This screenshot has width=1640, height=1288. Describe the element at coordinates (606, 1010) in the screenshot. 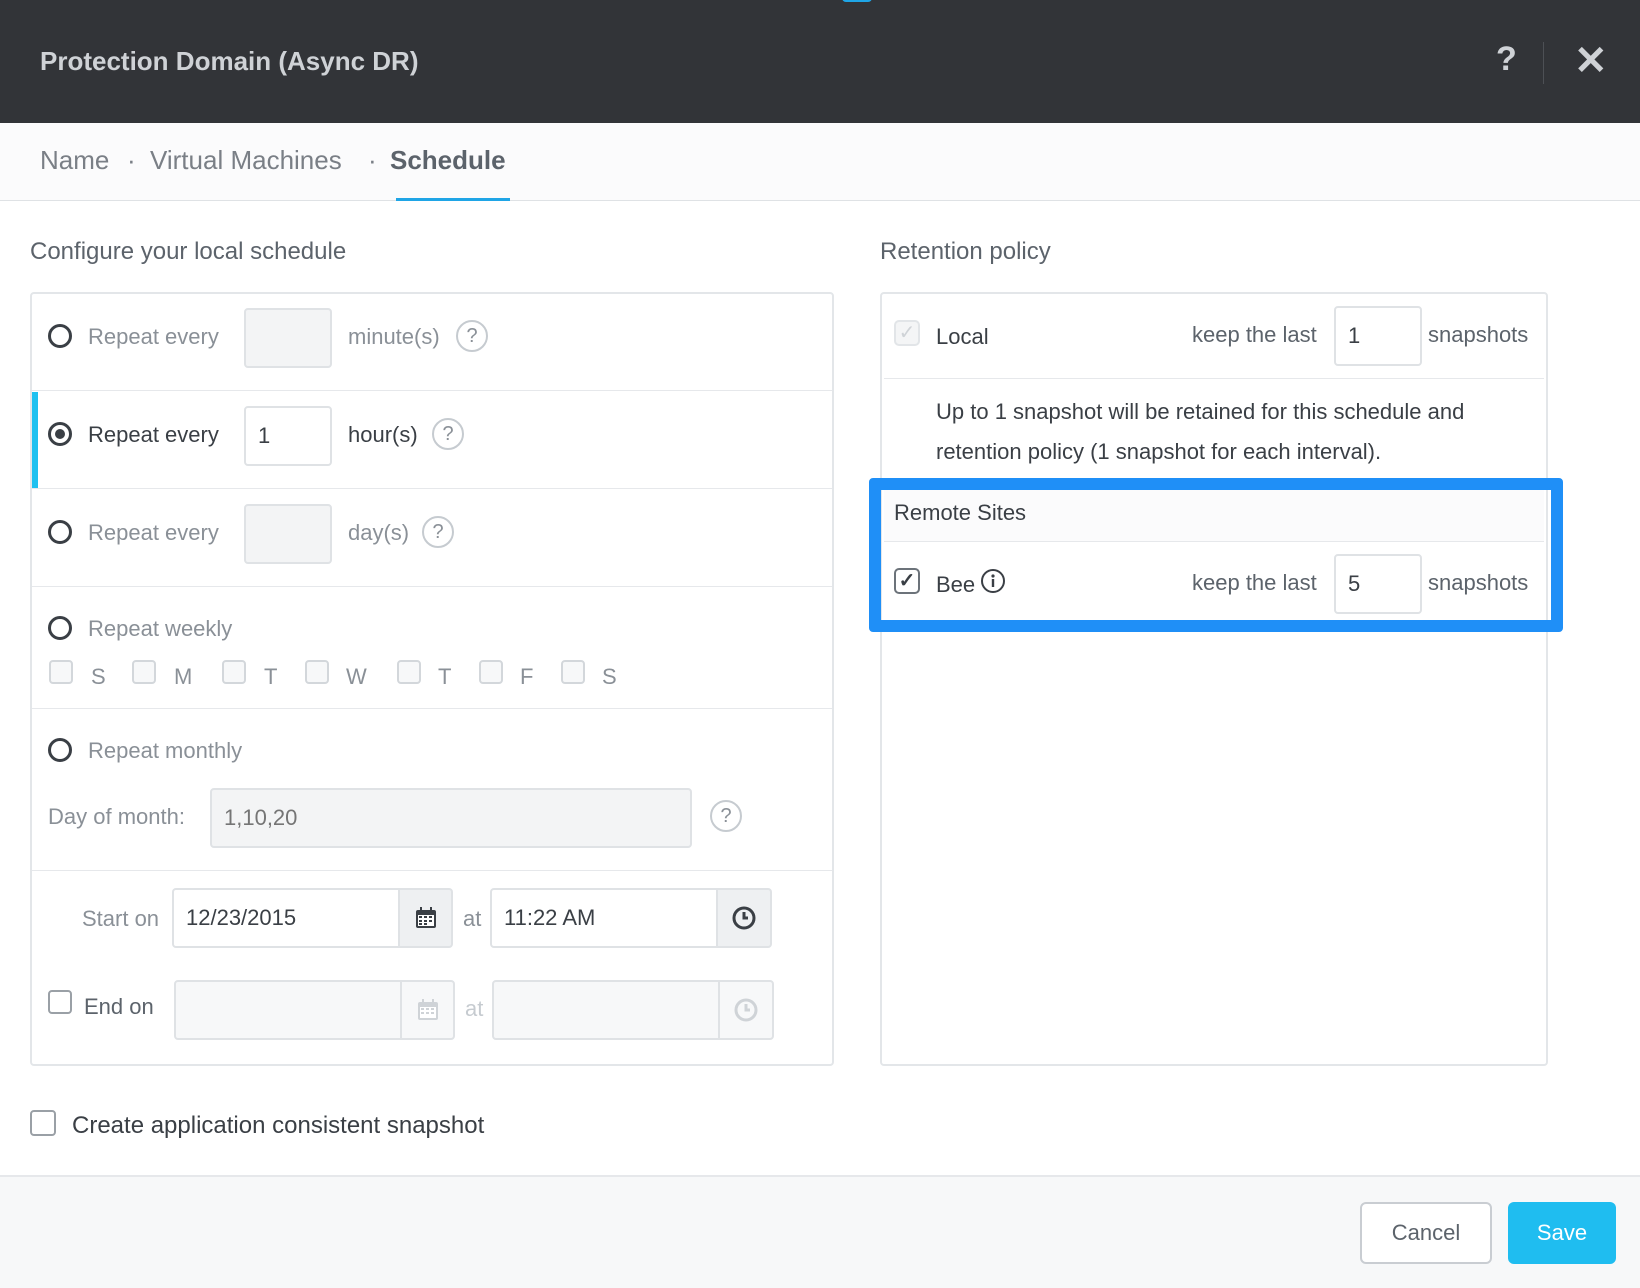

I see `end-time-input` at that location.